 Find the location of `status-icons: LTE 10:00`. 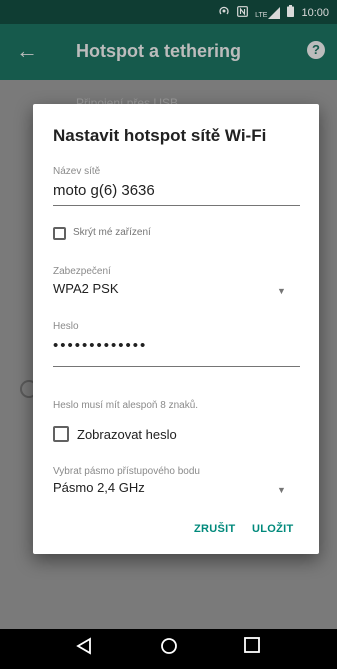

status-icons: LTE 10:00 is located at coordinates (273, 12).